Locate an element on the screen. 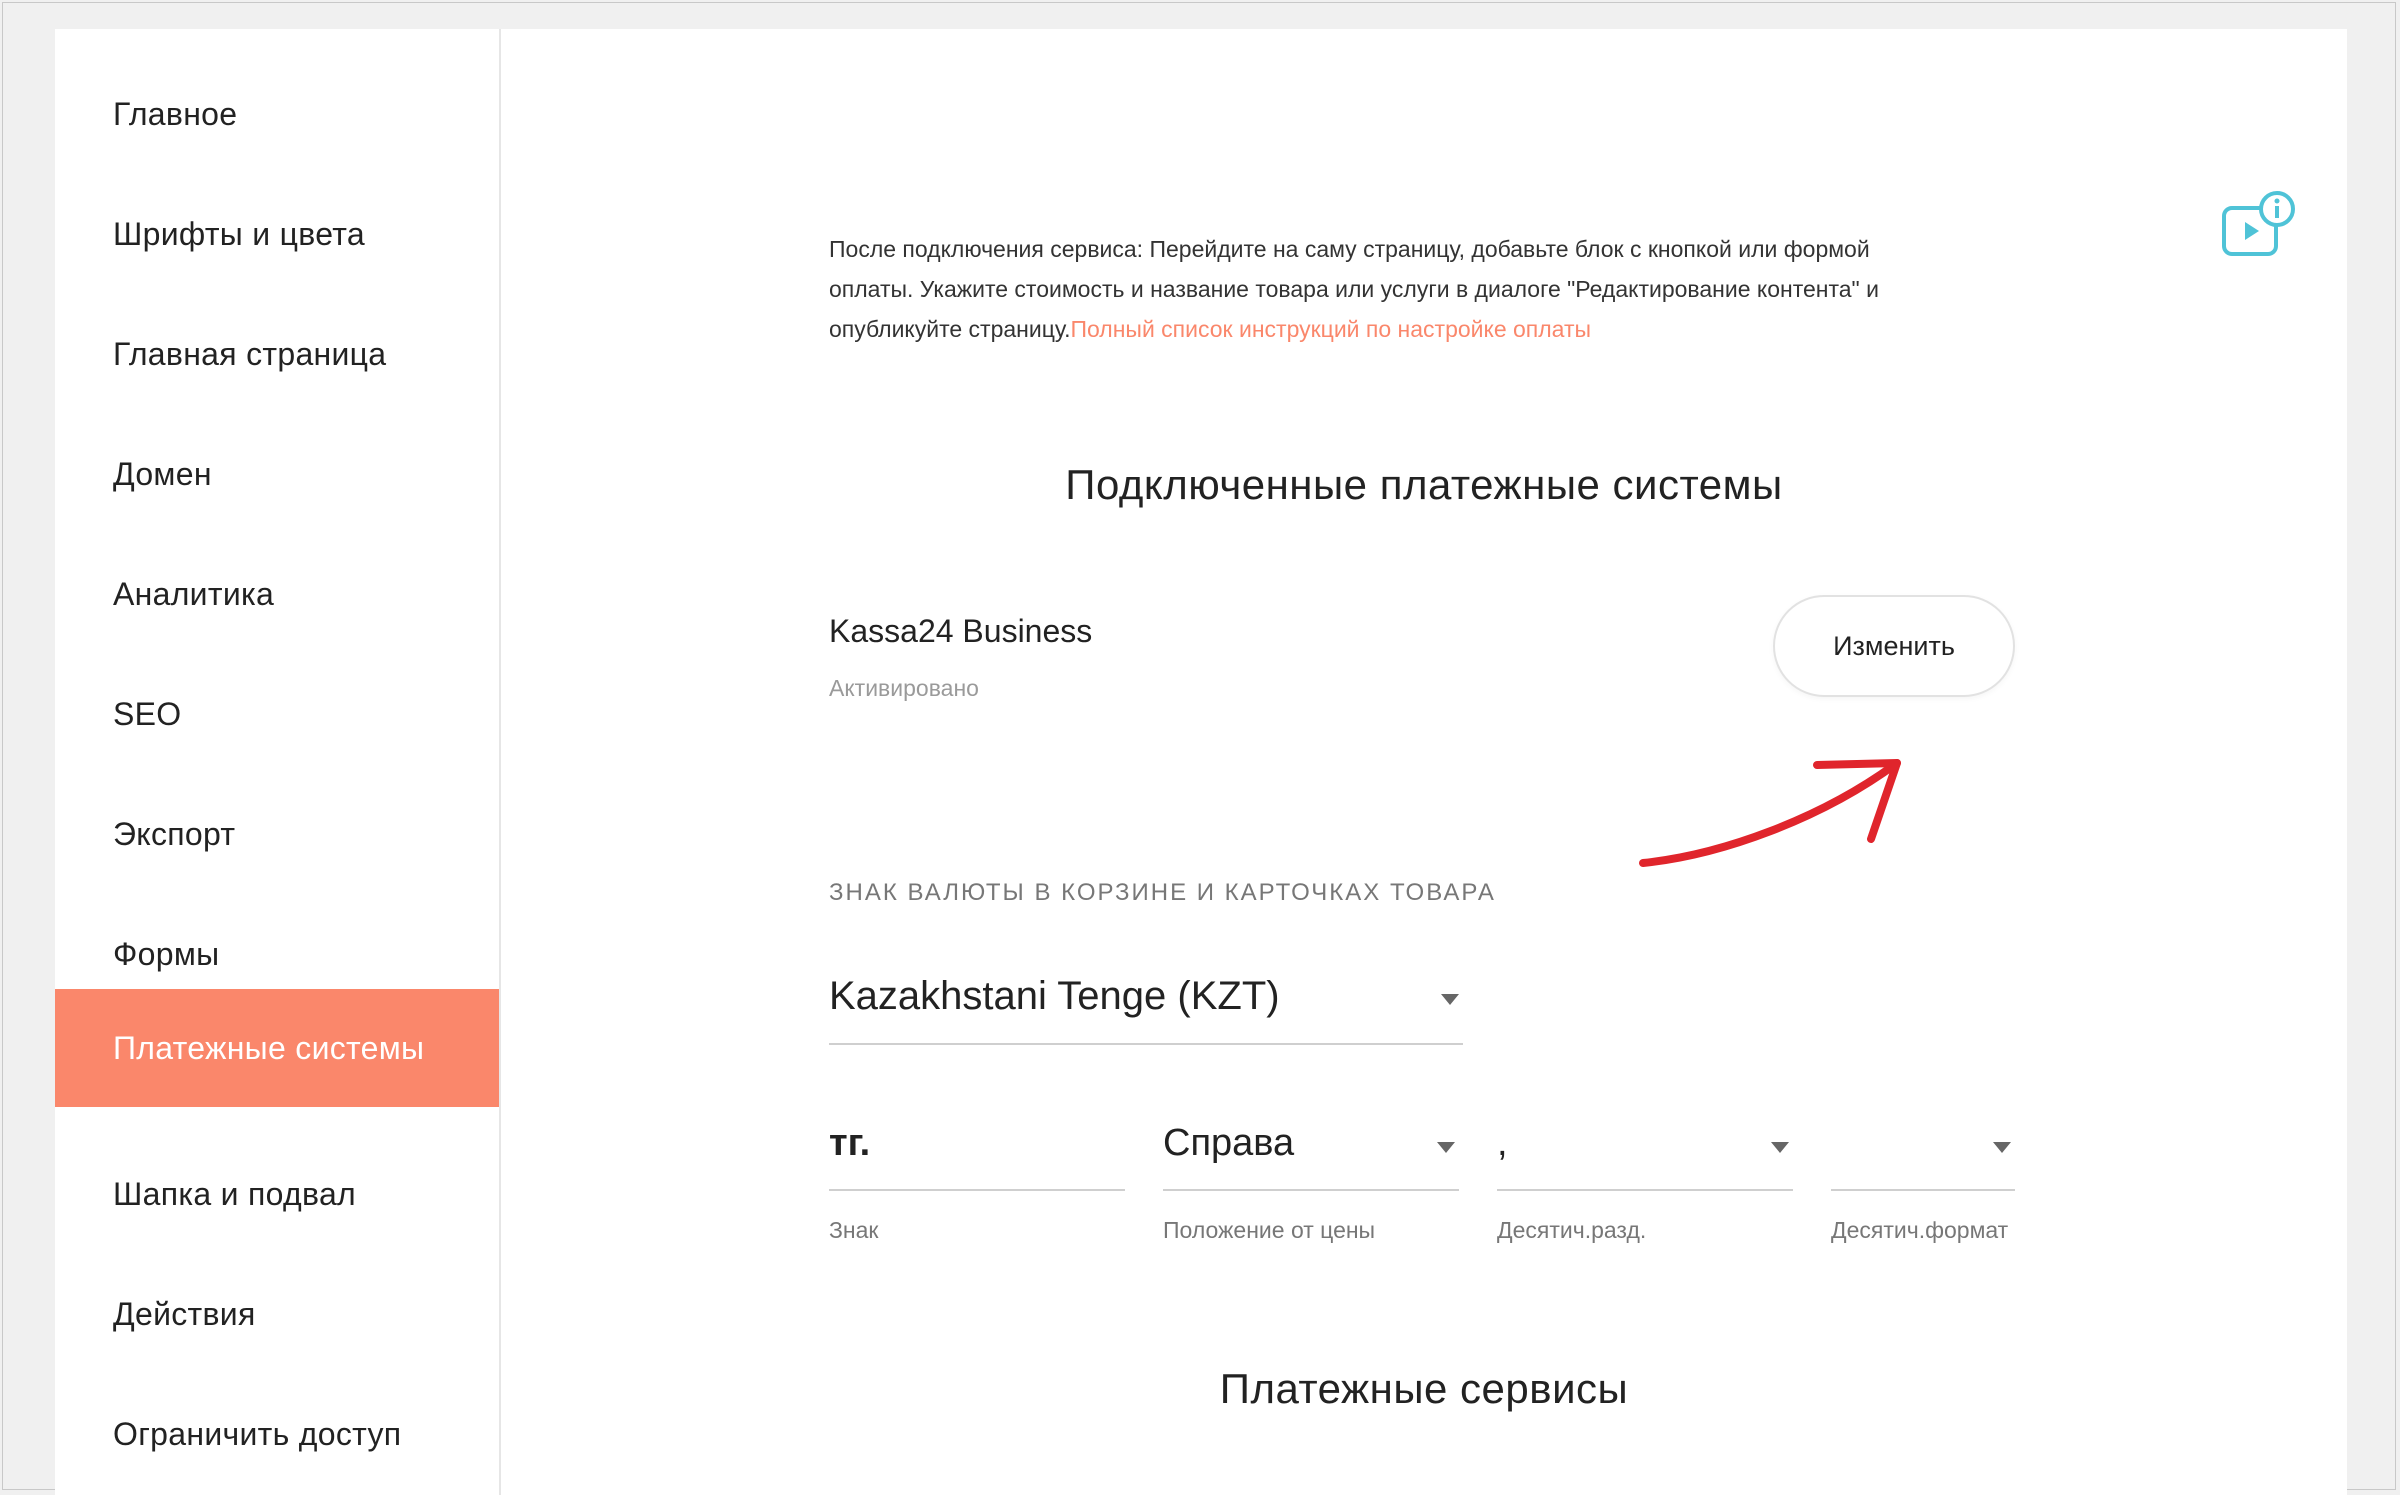 The image size is (2400, 1495). currency-sign-label: Знак is located at coordinates (854, 1230).